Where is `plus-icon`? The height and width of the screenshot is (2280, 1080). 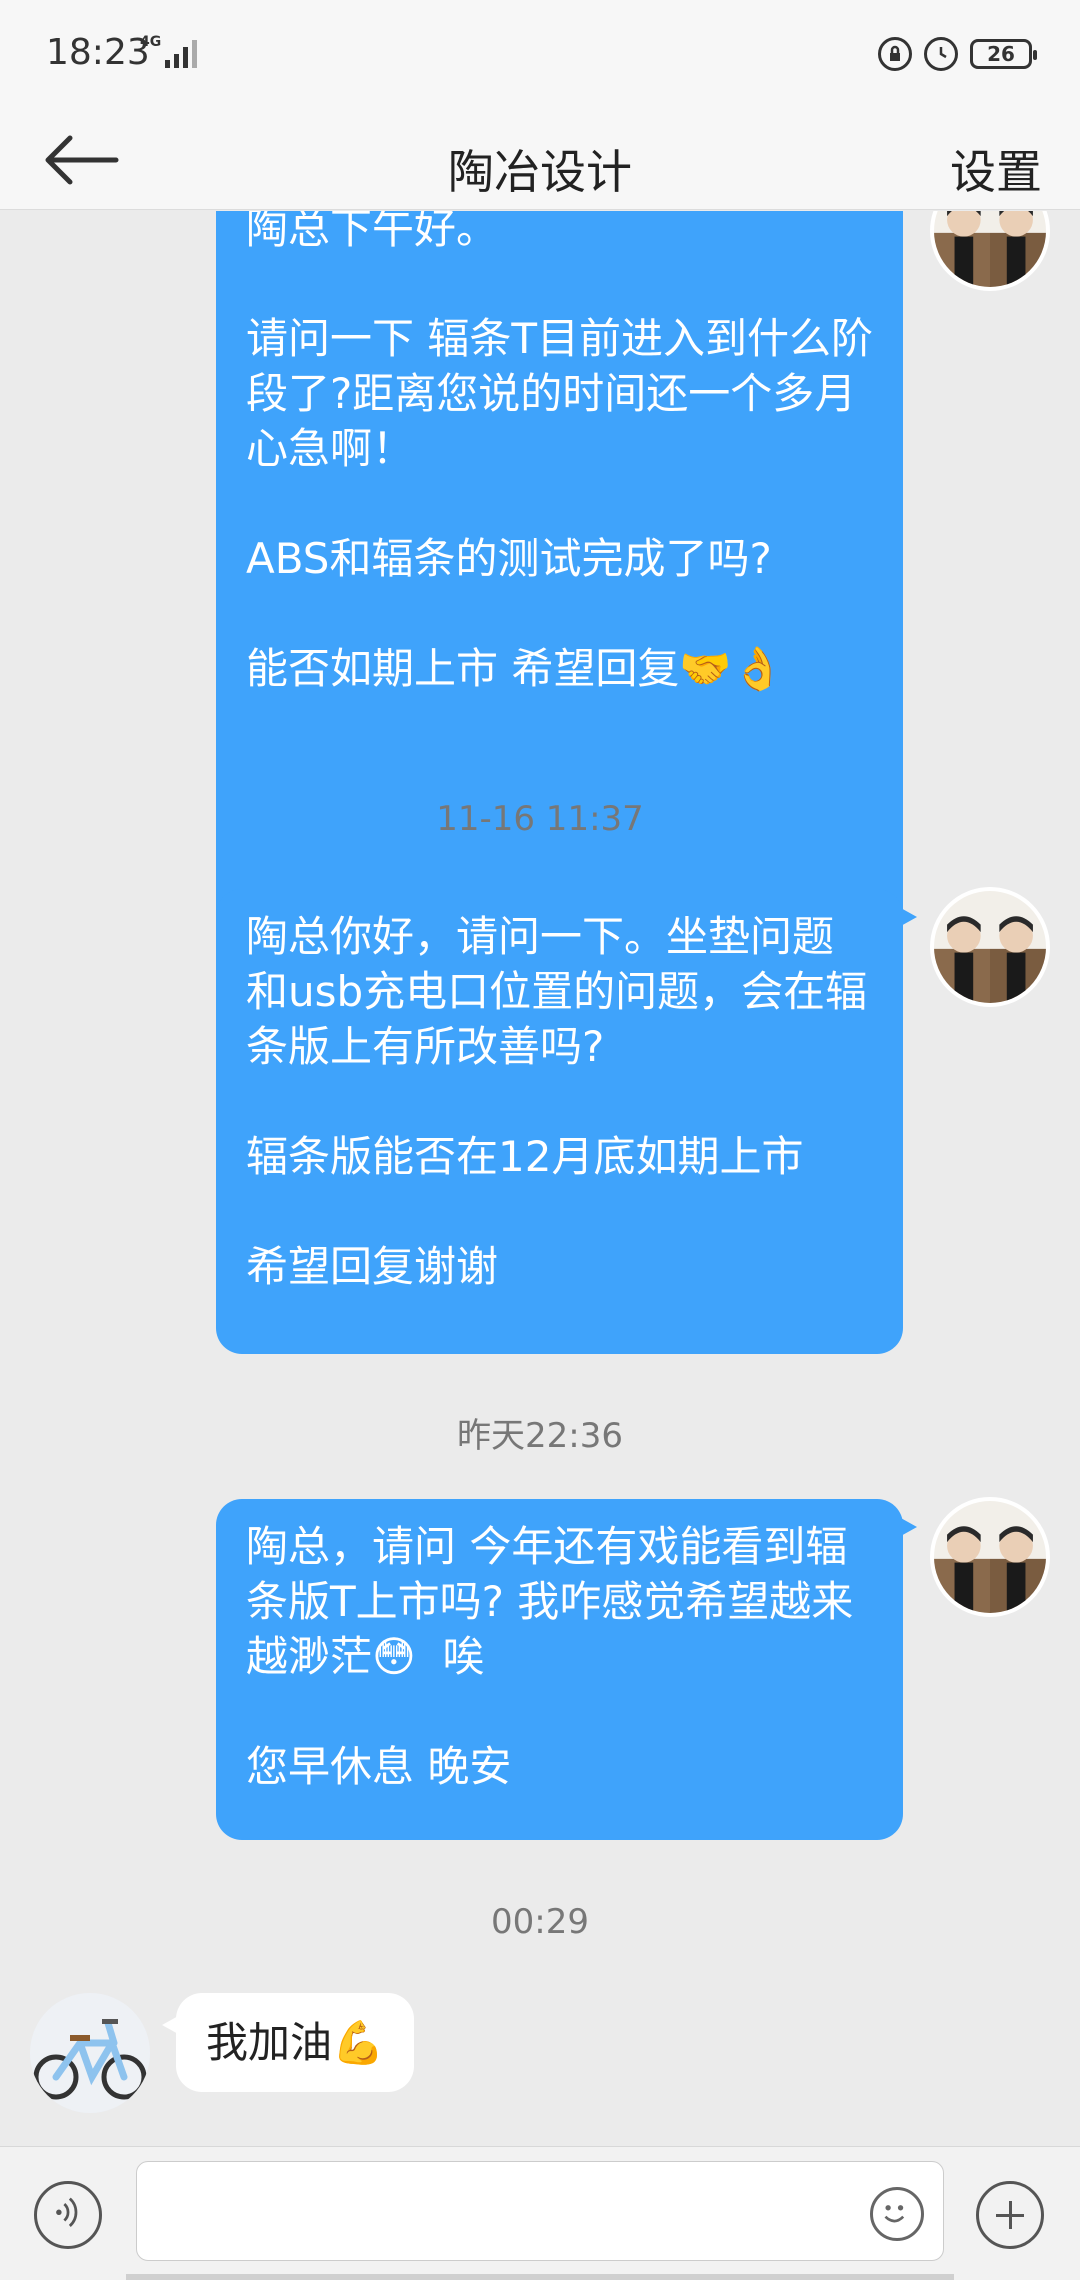 plus-icon is located at coordinates (1010, 2215).